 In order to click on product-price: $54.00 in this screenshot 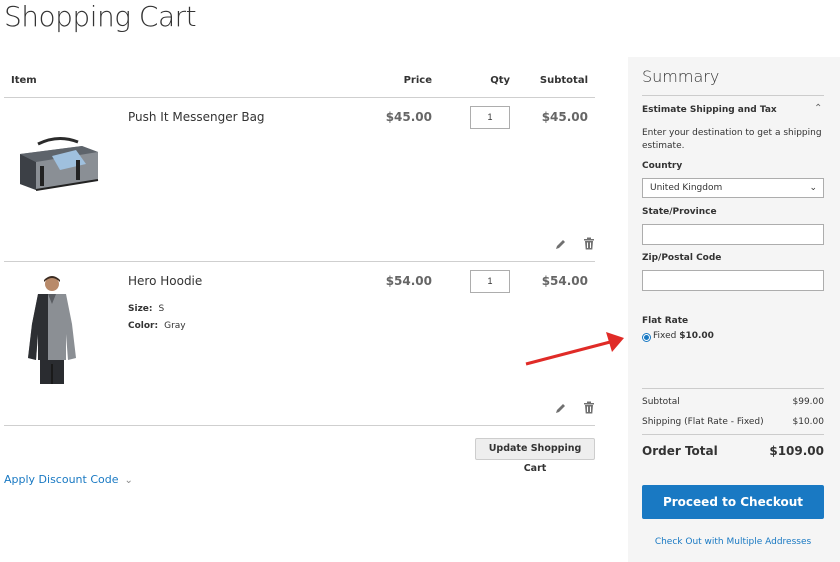, I will do `click(408, 281)`.